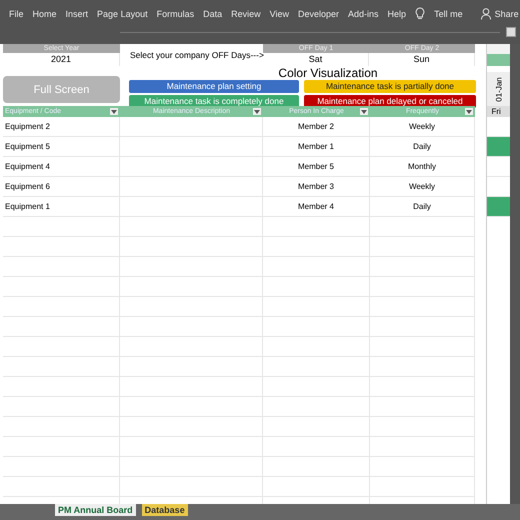  I want to click on menu-item: Review, so click(246, 13).